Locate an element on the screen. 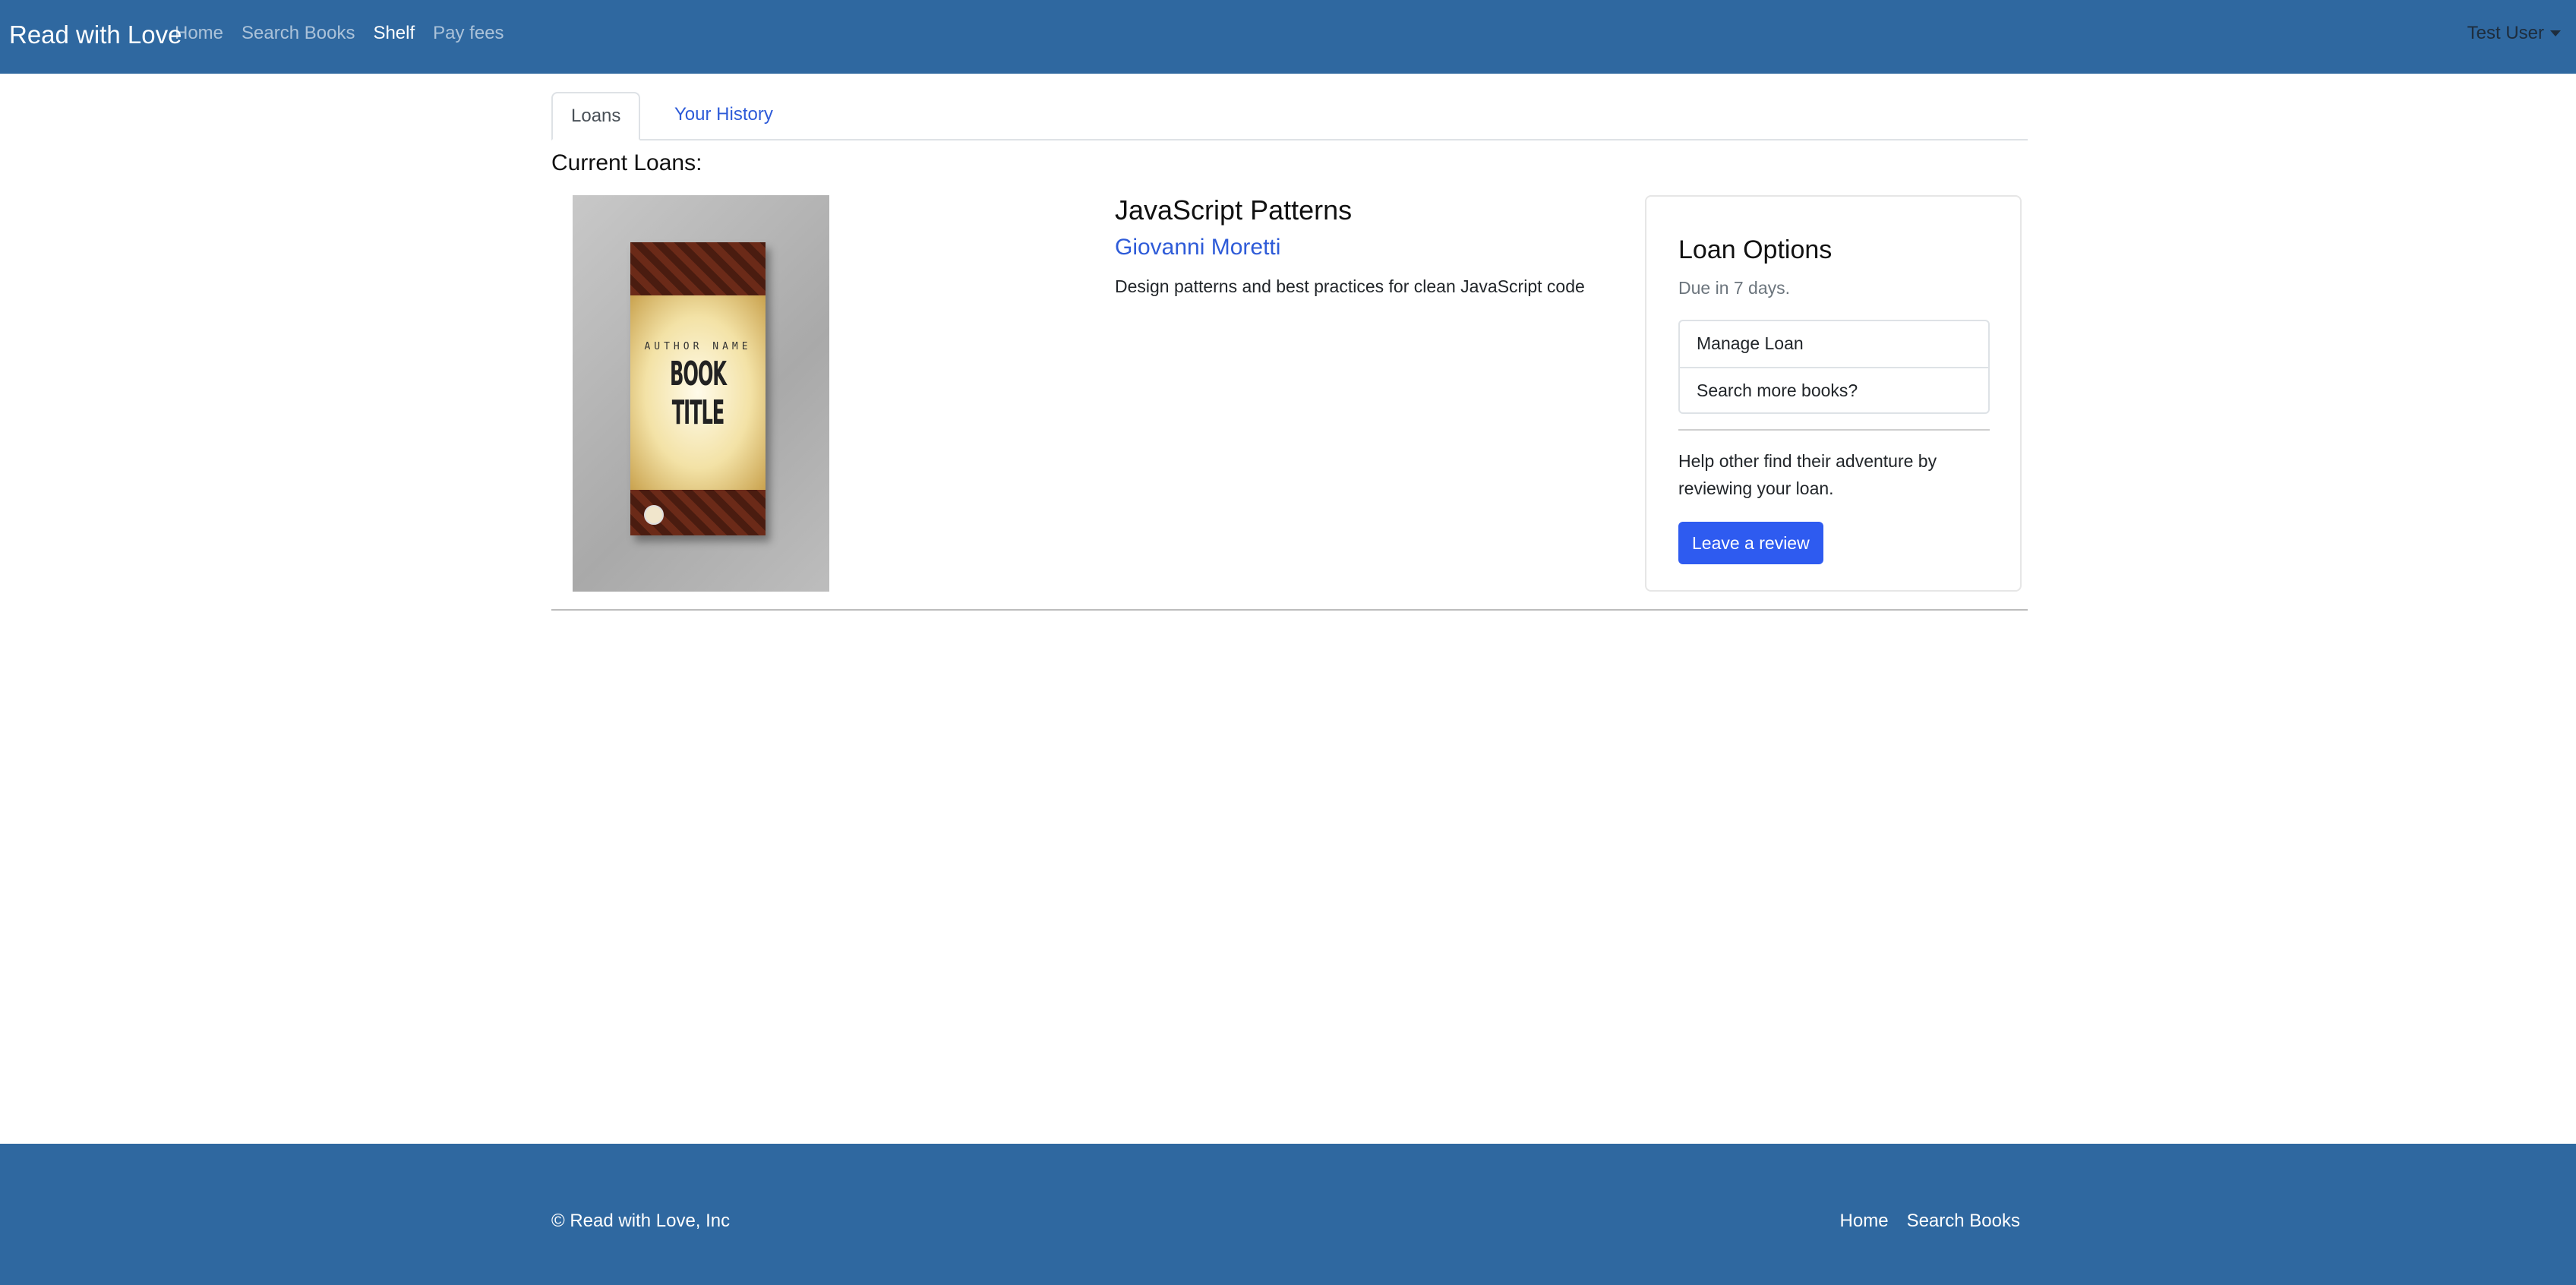 The image size is (2576, 1285). user-menu-dropdown: Test User is located at coordinates (2514, 33).